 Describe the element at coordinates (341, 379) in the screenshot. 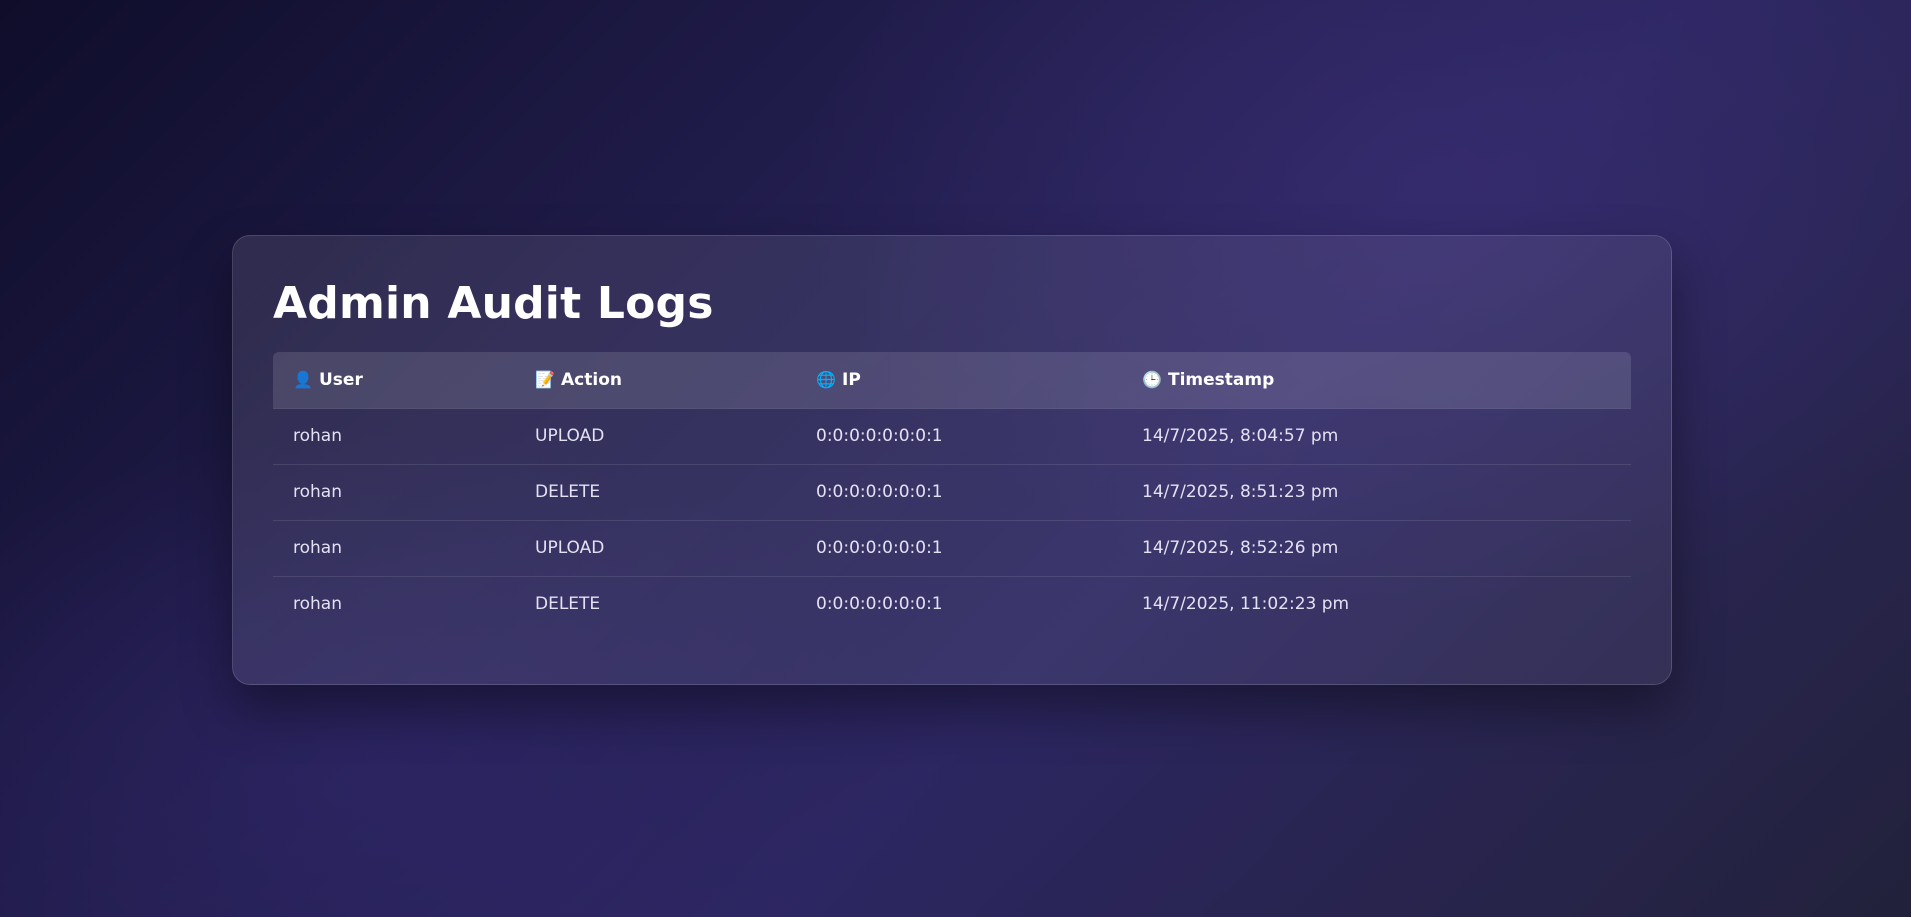

I see `column-header-label: User` at that location.